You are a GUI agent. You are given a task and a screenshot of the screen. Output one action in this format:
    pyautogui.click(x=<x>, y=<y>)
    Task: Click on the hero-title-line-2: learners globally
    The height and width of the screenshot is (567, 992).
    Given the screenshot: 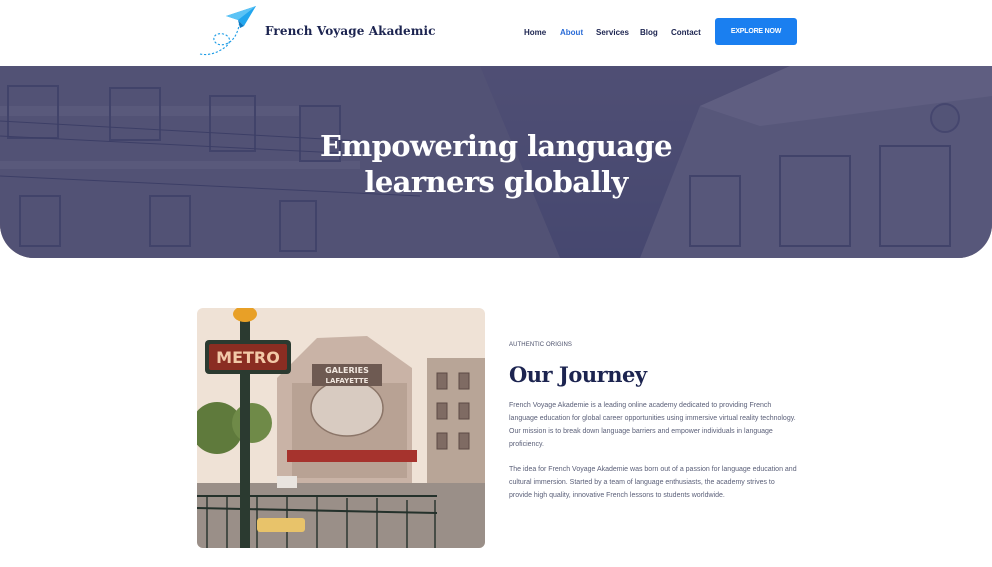 What is the action you would take?
    pyautogui.click(x=496, y=182)
    